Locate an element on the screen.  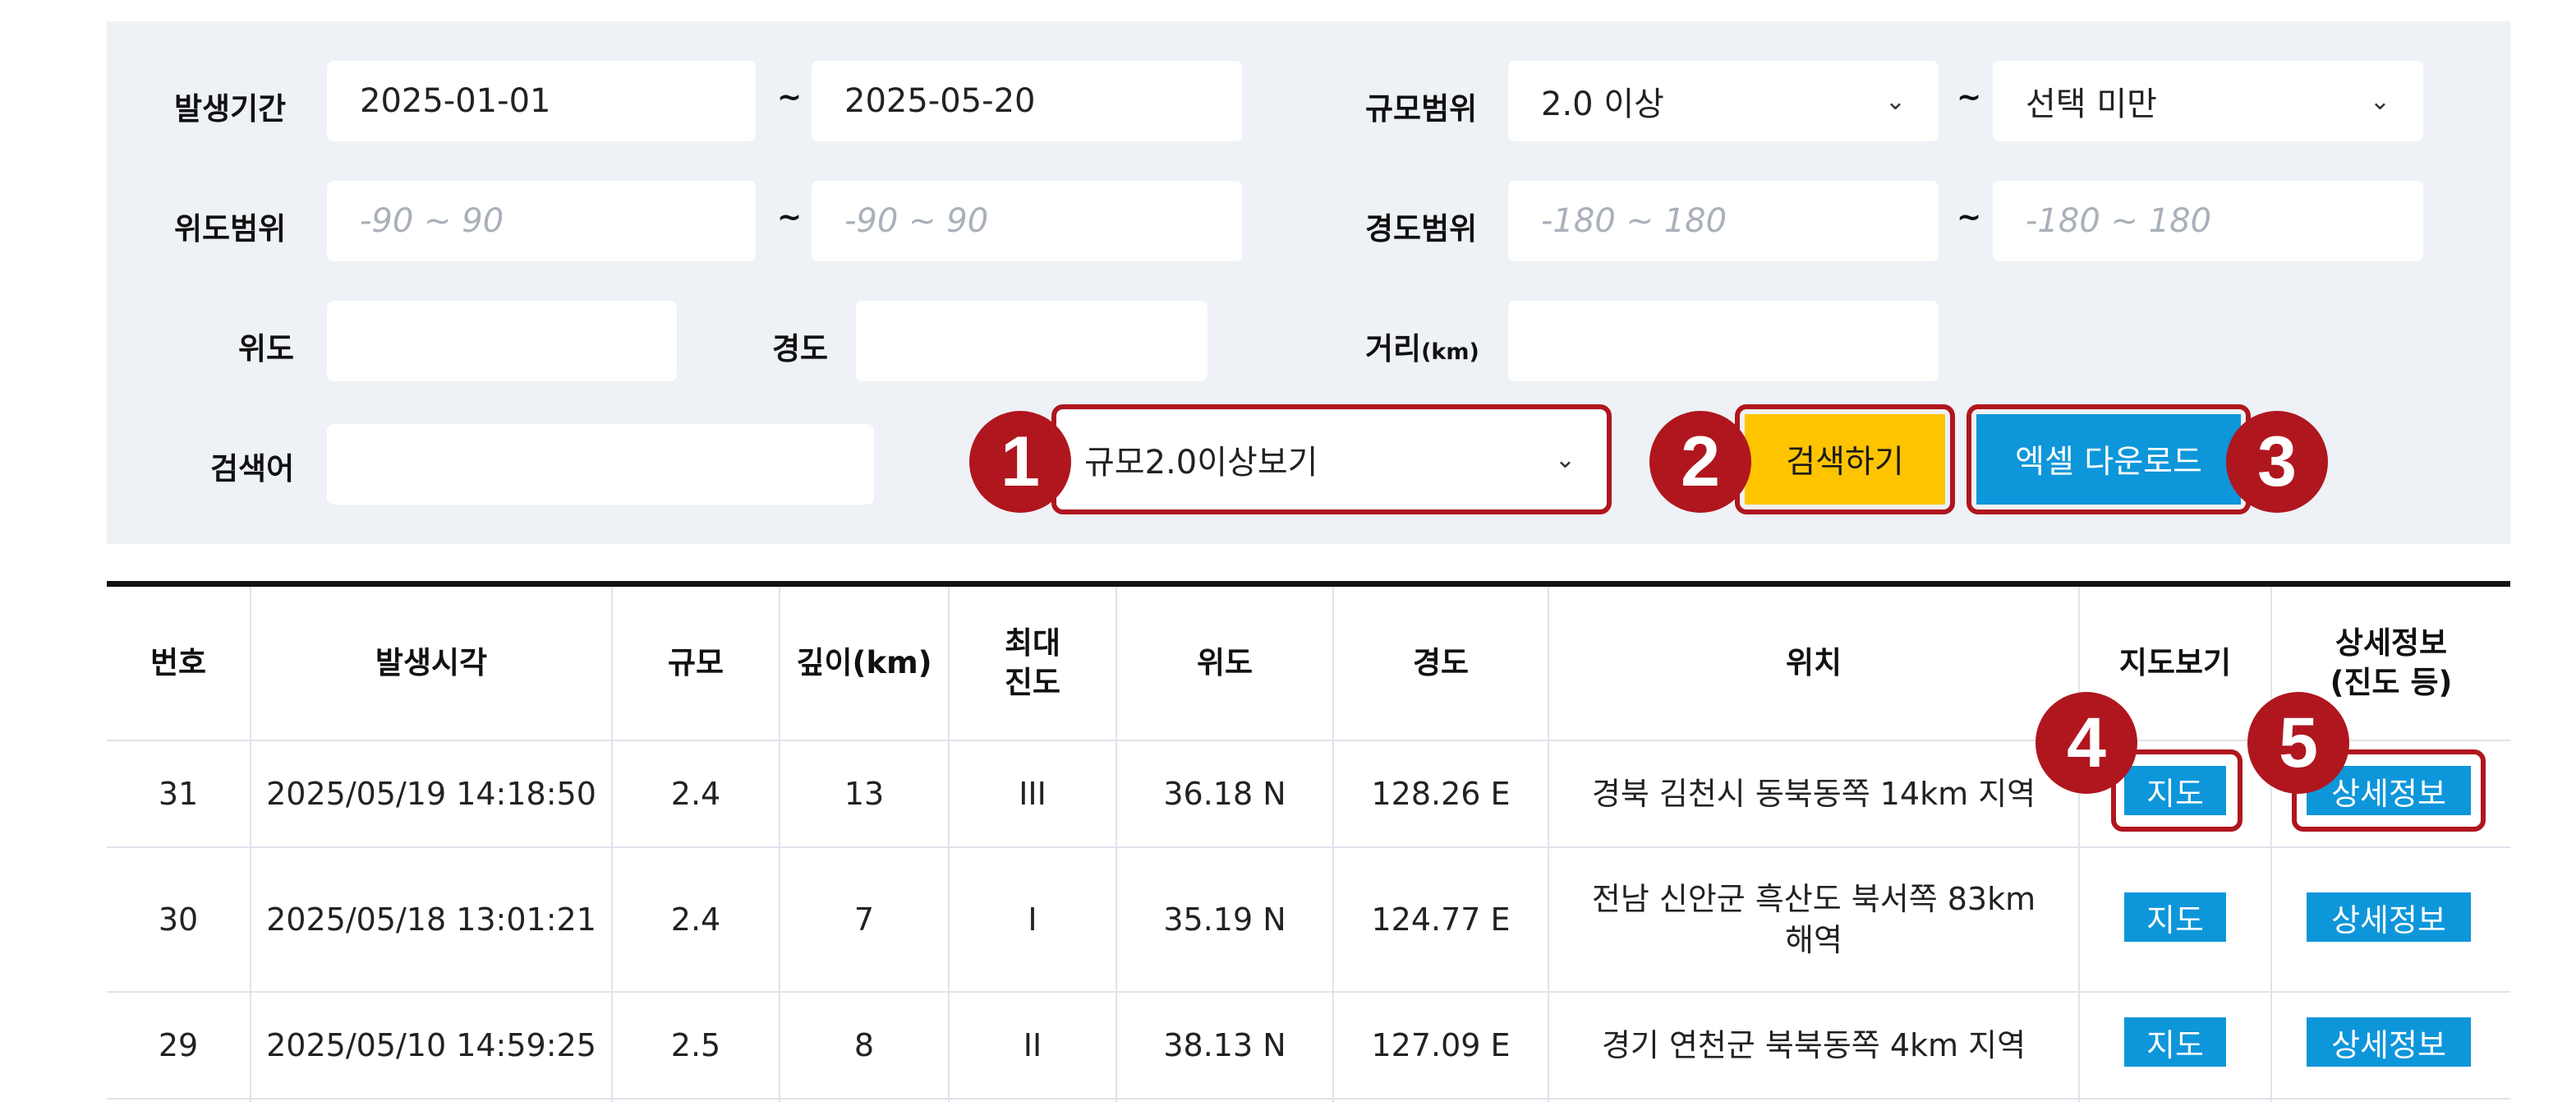
cell-time: 2025/05/19 14:18:50 is located at coordinates (431, 794).